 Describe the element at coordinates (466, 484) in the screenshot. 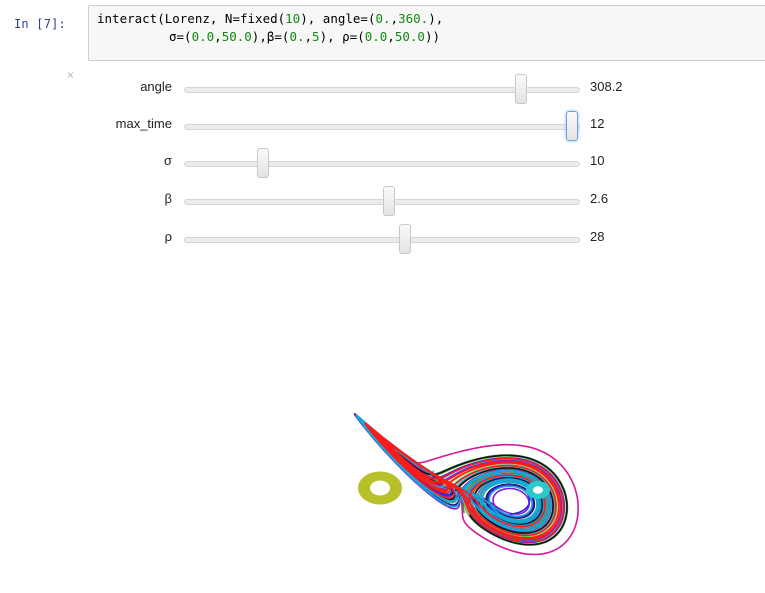

I see `lorenz-plot` at that location.